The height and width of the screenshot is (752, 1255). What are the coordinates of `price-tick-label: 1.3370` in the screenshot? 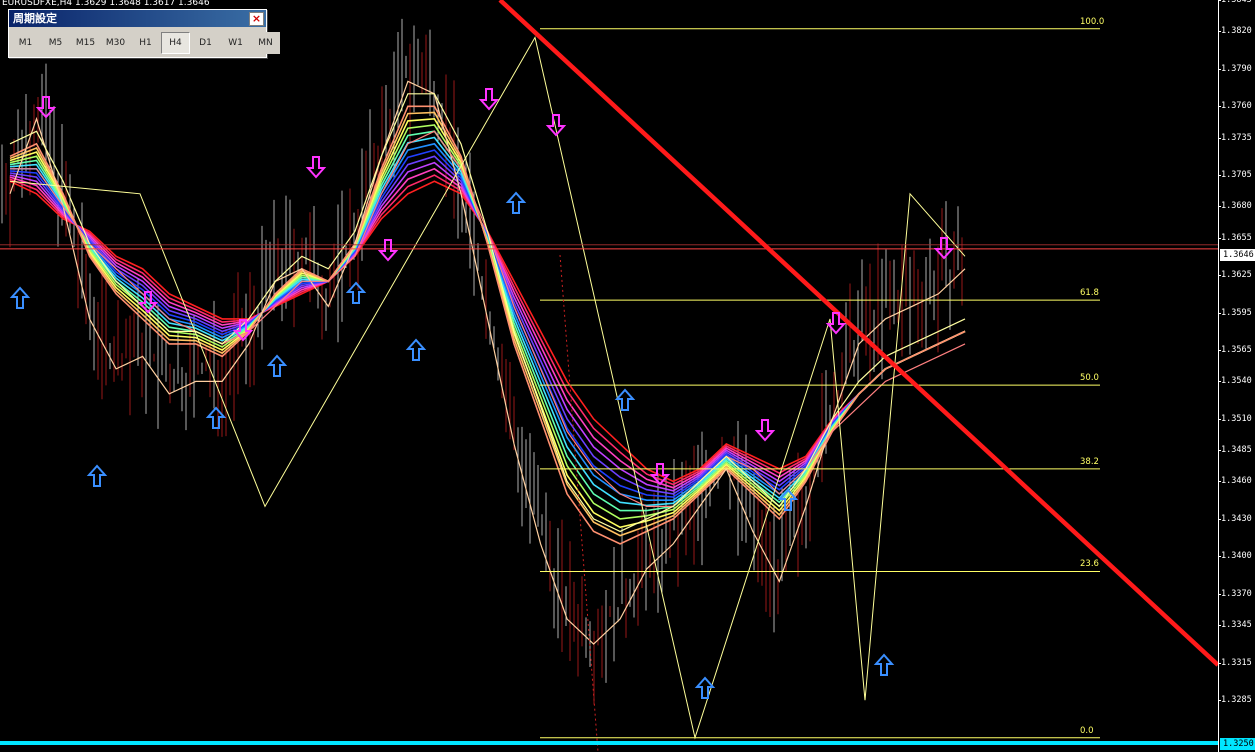 It's located at (1236, 593).